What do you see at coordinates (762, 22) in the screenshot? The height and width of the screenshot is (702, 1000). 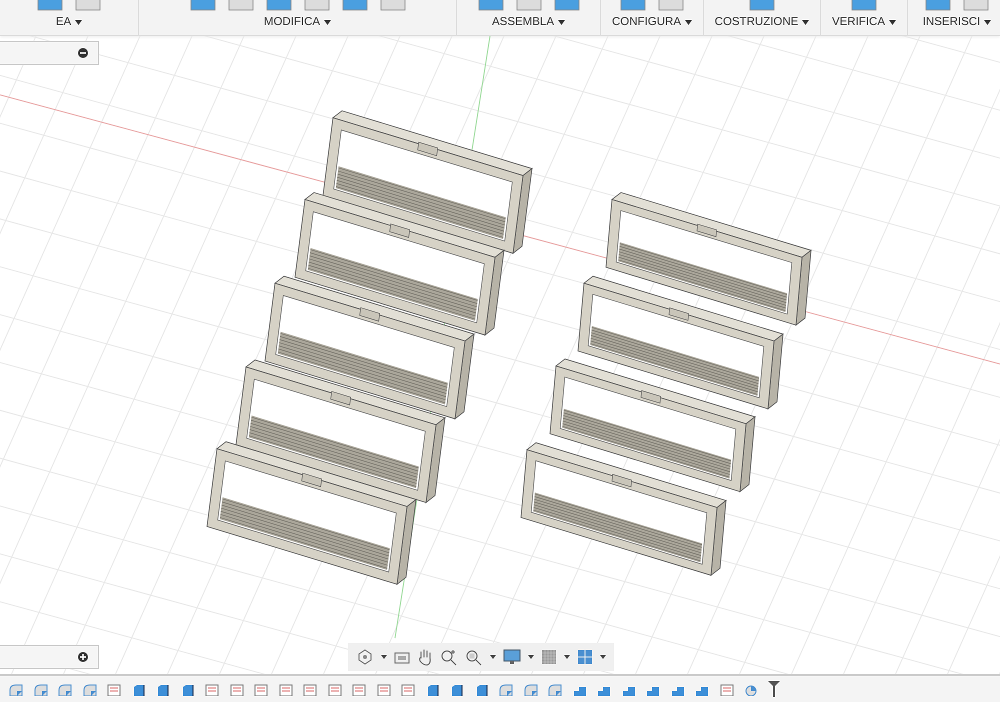 I see `toolbar-menu: COSTRUZIONE` at bounding box center [762, 22].